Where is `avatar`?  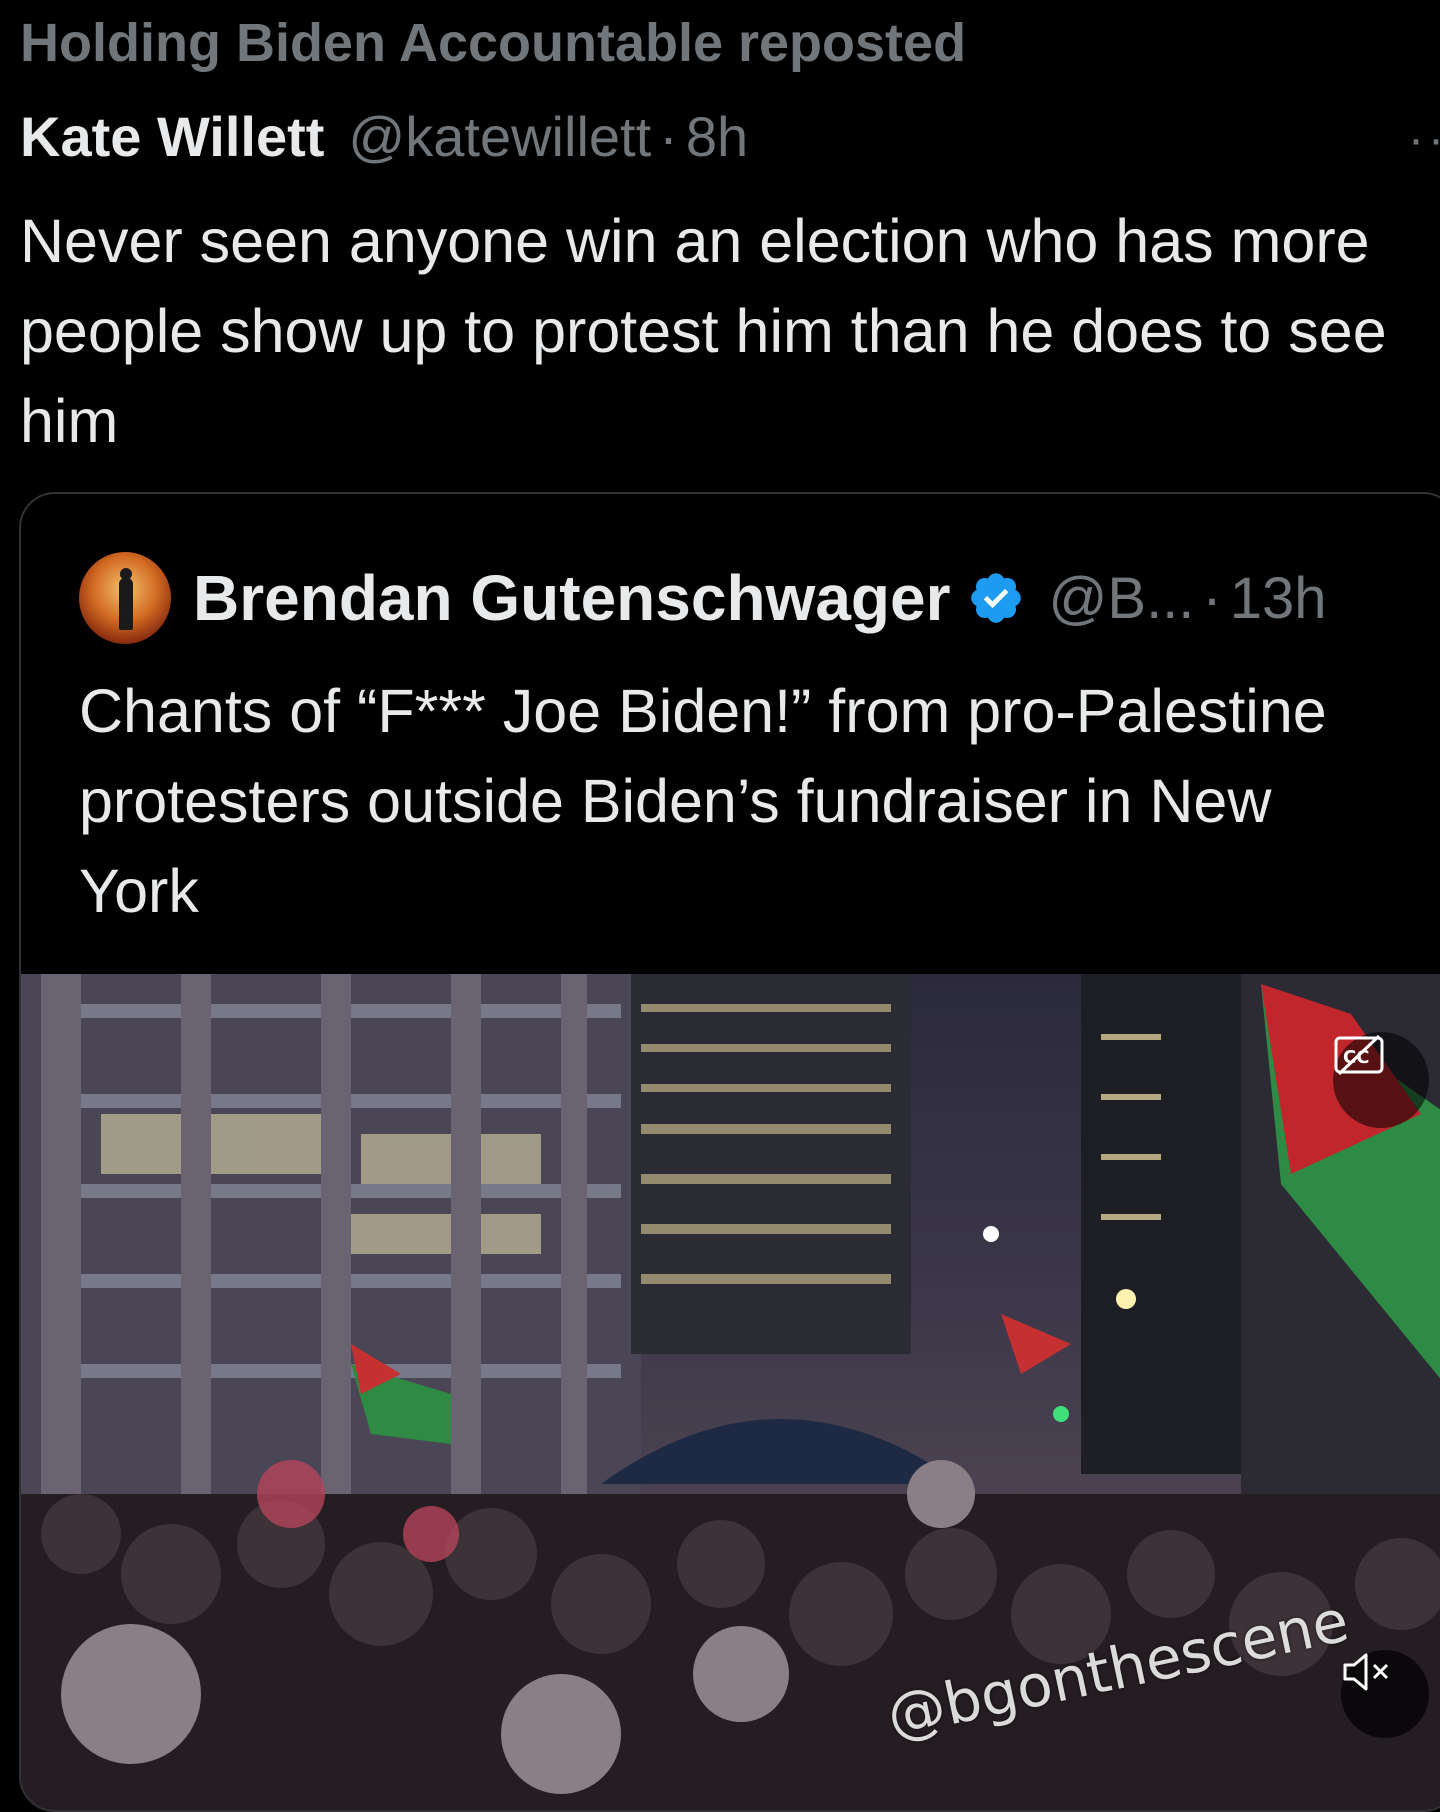 avatar is located at coordinates (125, 598).